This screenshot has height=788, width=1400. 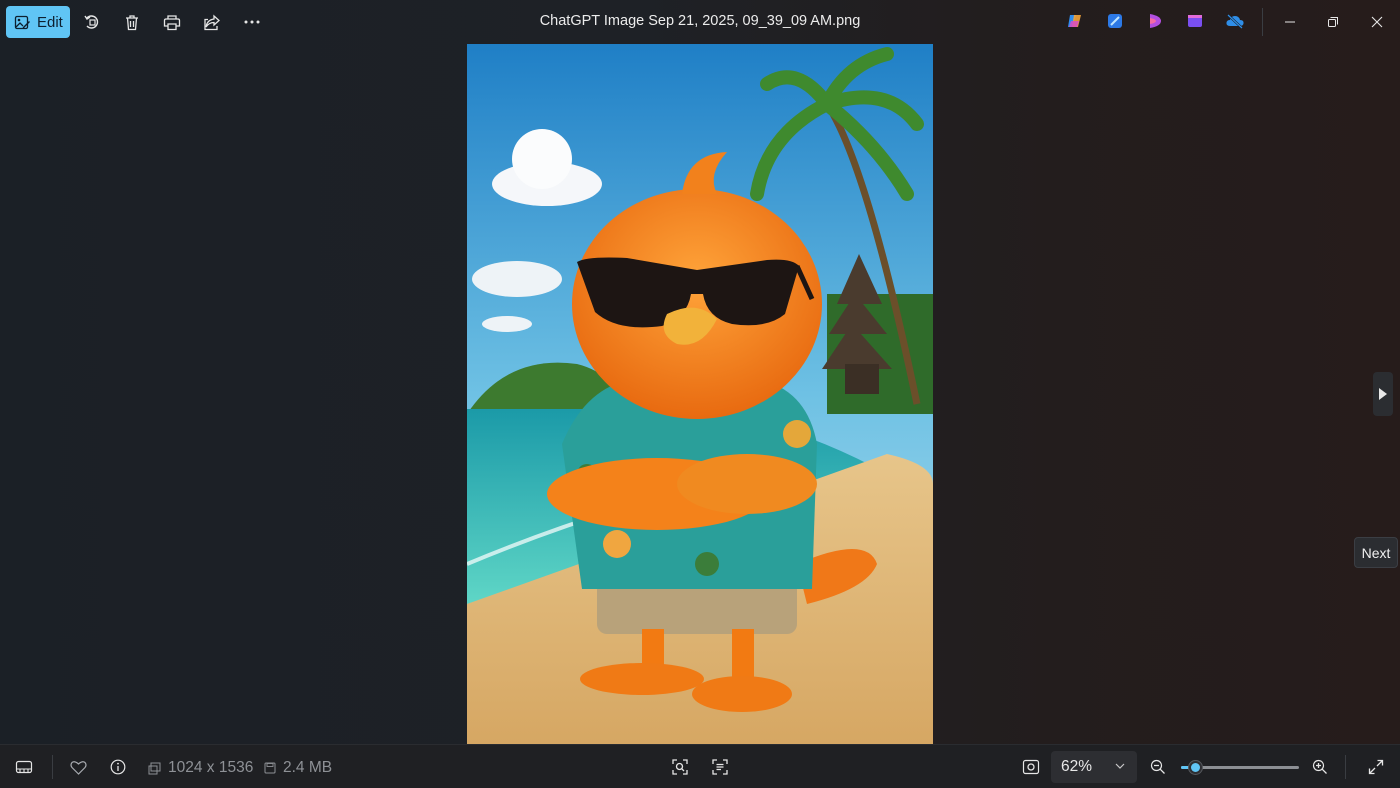 I want to click on scan-icon, so click(x=680, y=767).